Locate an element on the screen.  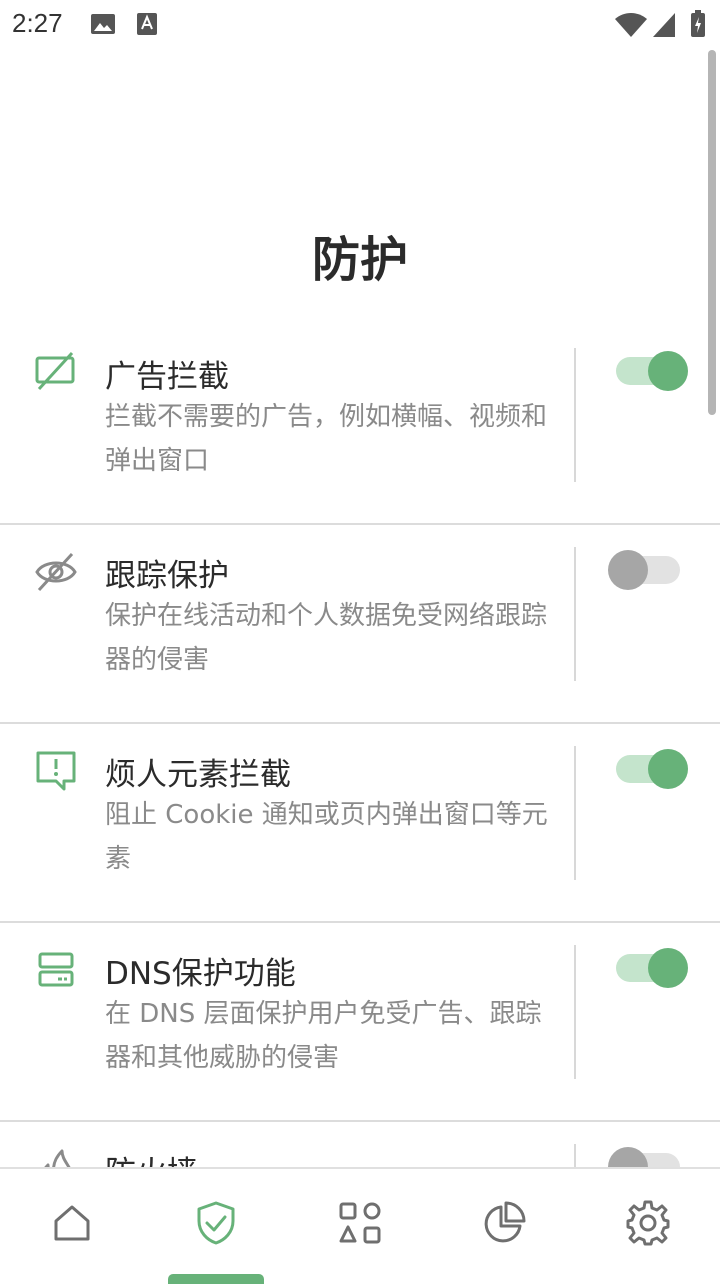
page-title: 防护 is located at coordinates (359, 260).